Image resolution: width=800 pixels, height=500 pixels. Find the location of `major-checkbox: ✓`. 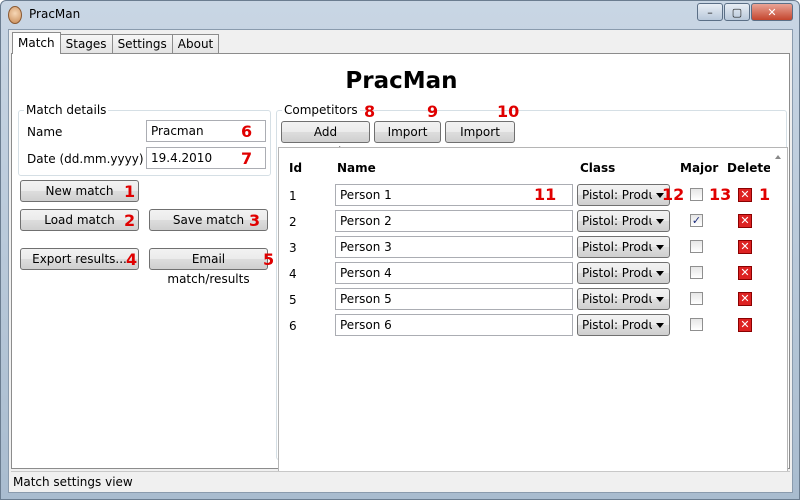

major-checkbox: ✓ is located at coordinates (696, 220).